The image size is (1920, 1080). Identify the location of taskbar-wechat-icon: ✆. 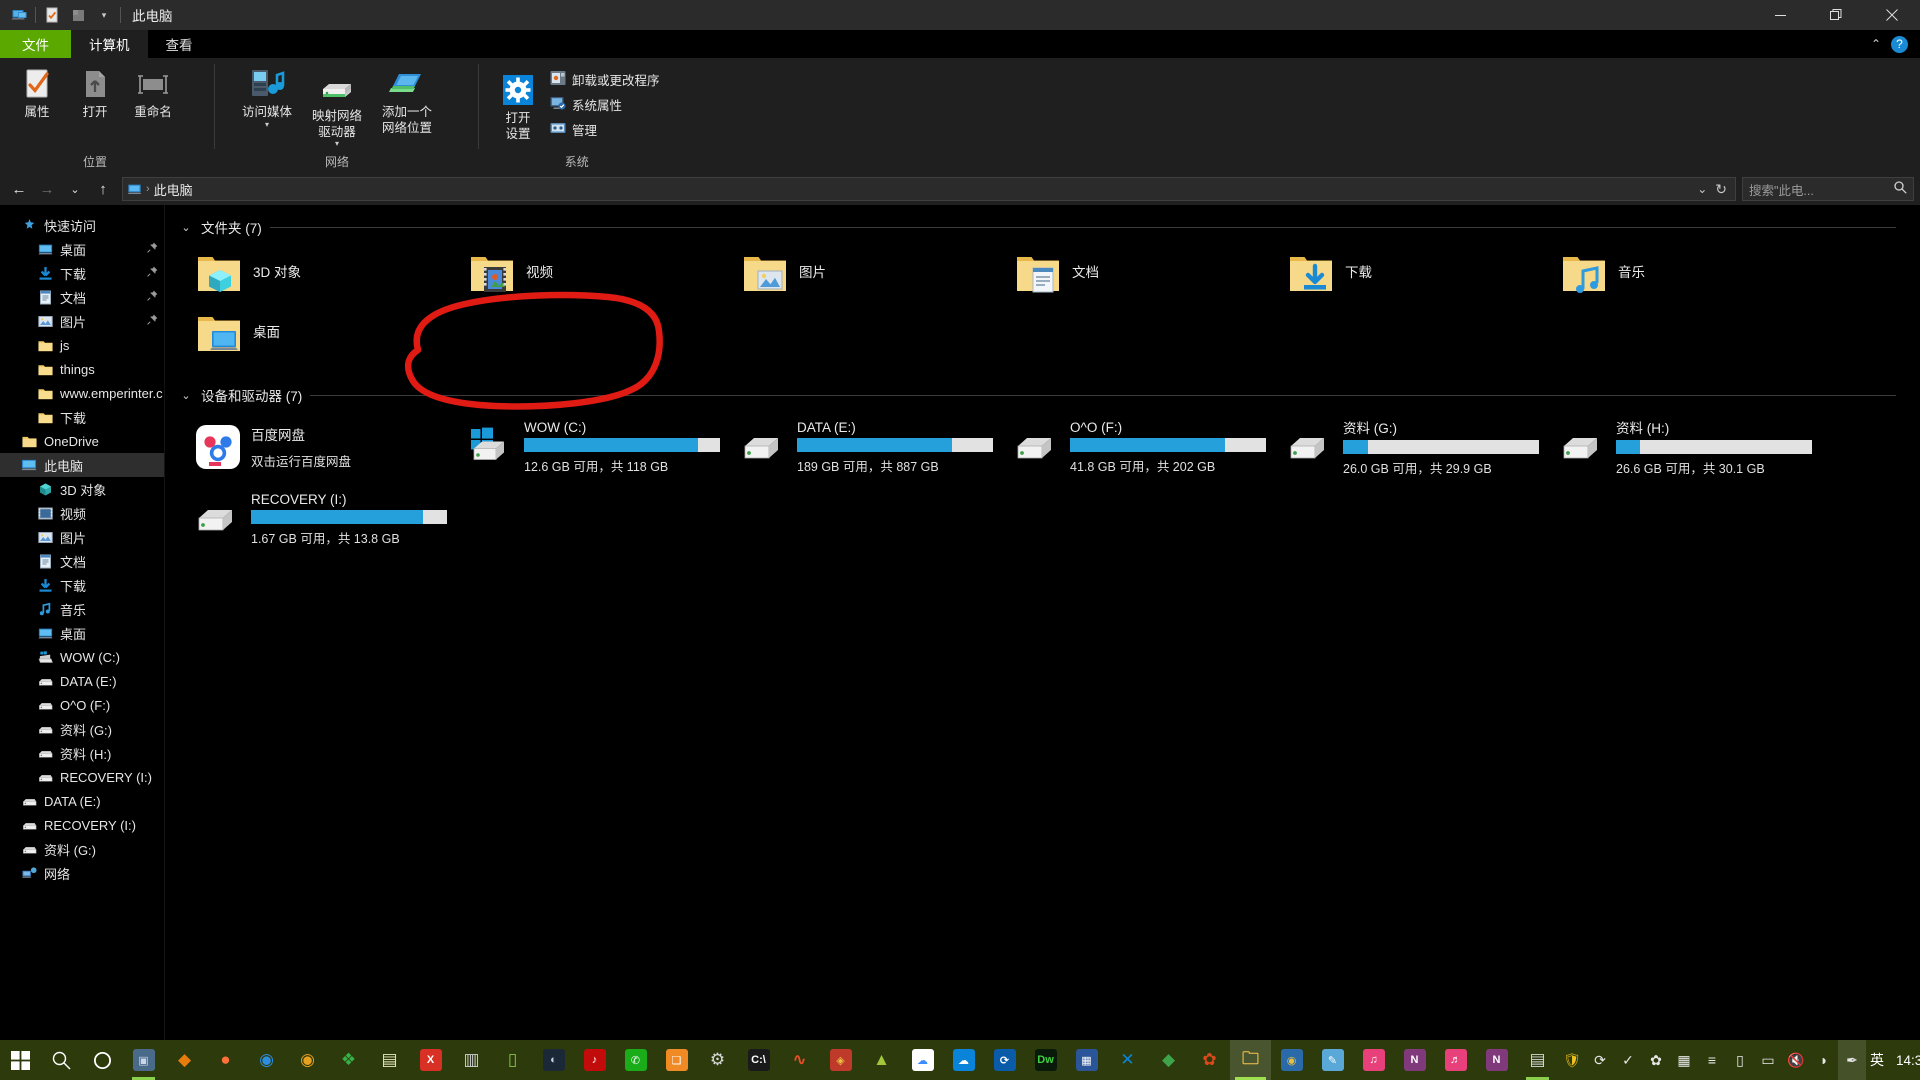
(635, 1060).